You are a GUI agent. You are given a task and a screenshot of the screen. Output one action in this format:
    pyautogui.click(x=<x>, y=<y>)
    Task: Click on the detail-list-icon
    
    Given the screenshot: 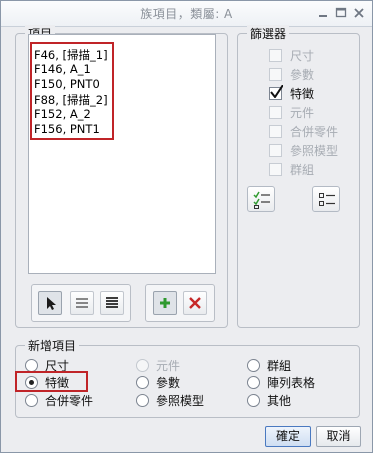 What is the action you would take?
    pyautogui.click(x=112, y=302)
    